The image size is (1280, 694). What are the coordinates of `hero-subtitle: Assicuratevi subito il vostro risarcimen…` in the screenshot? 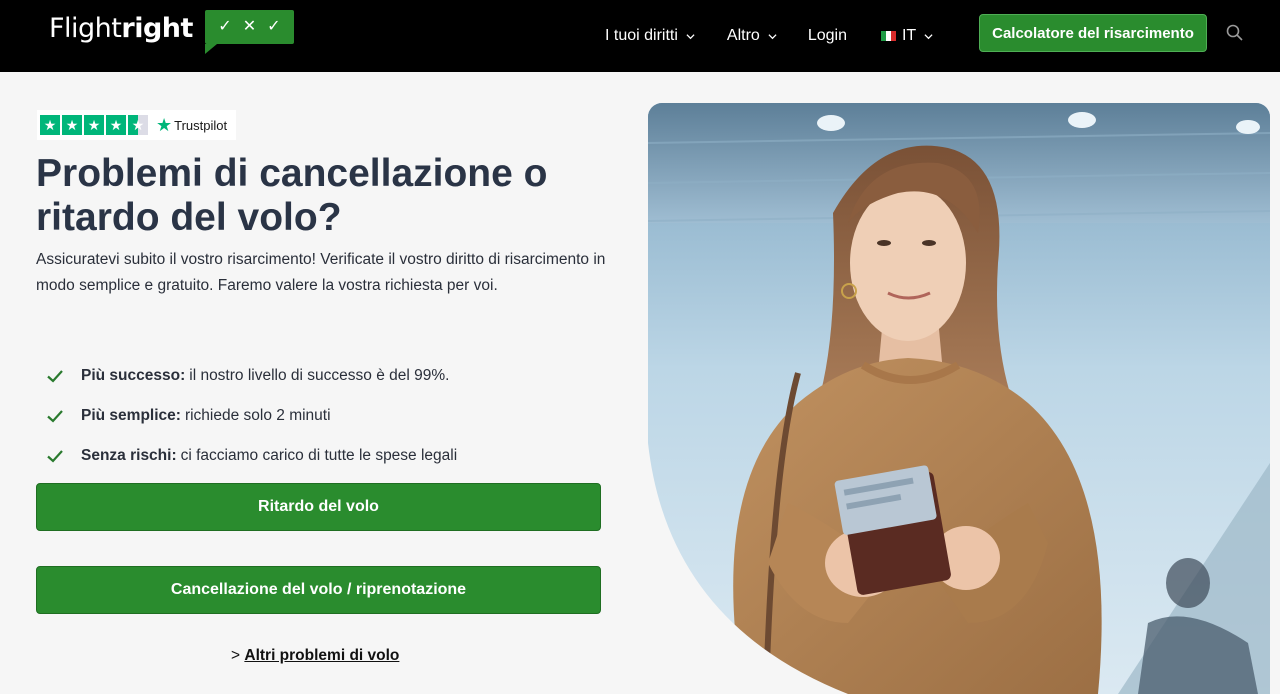 It's located at (321, 272).